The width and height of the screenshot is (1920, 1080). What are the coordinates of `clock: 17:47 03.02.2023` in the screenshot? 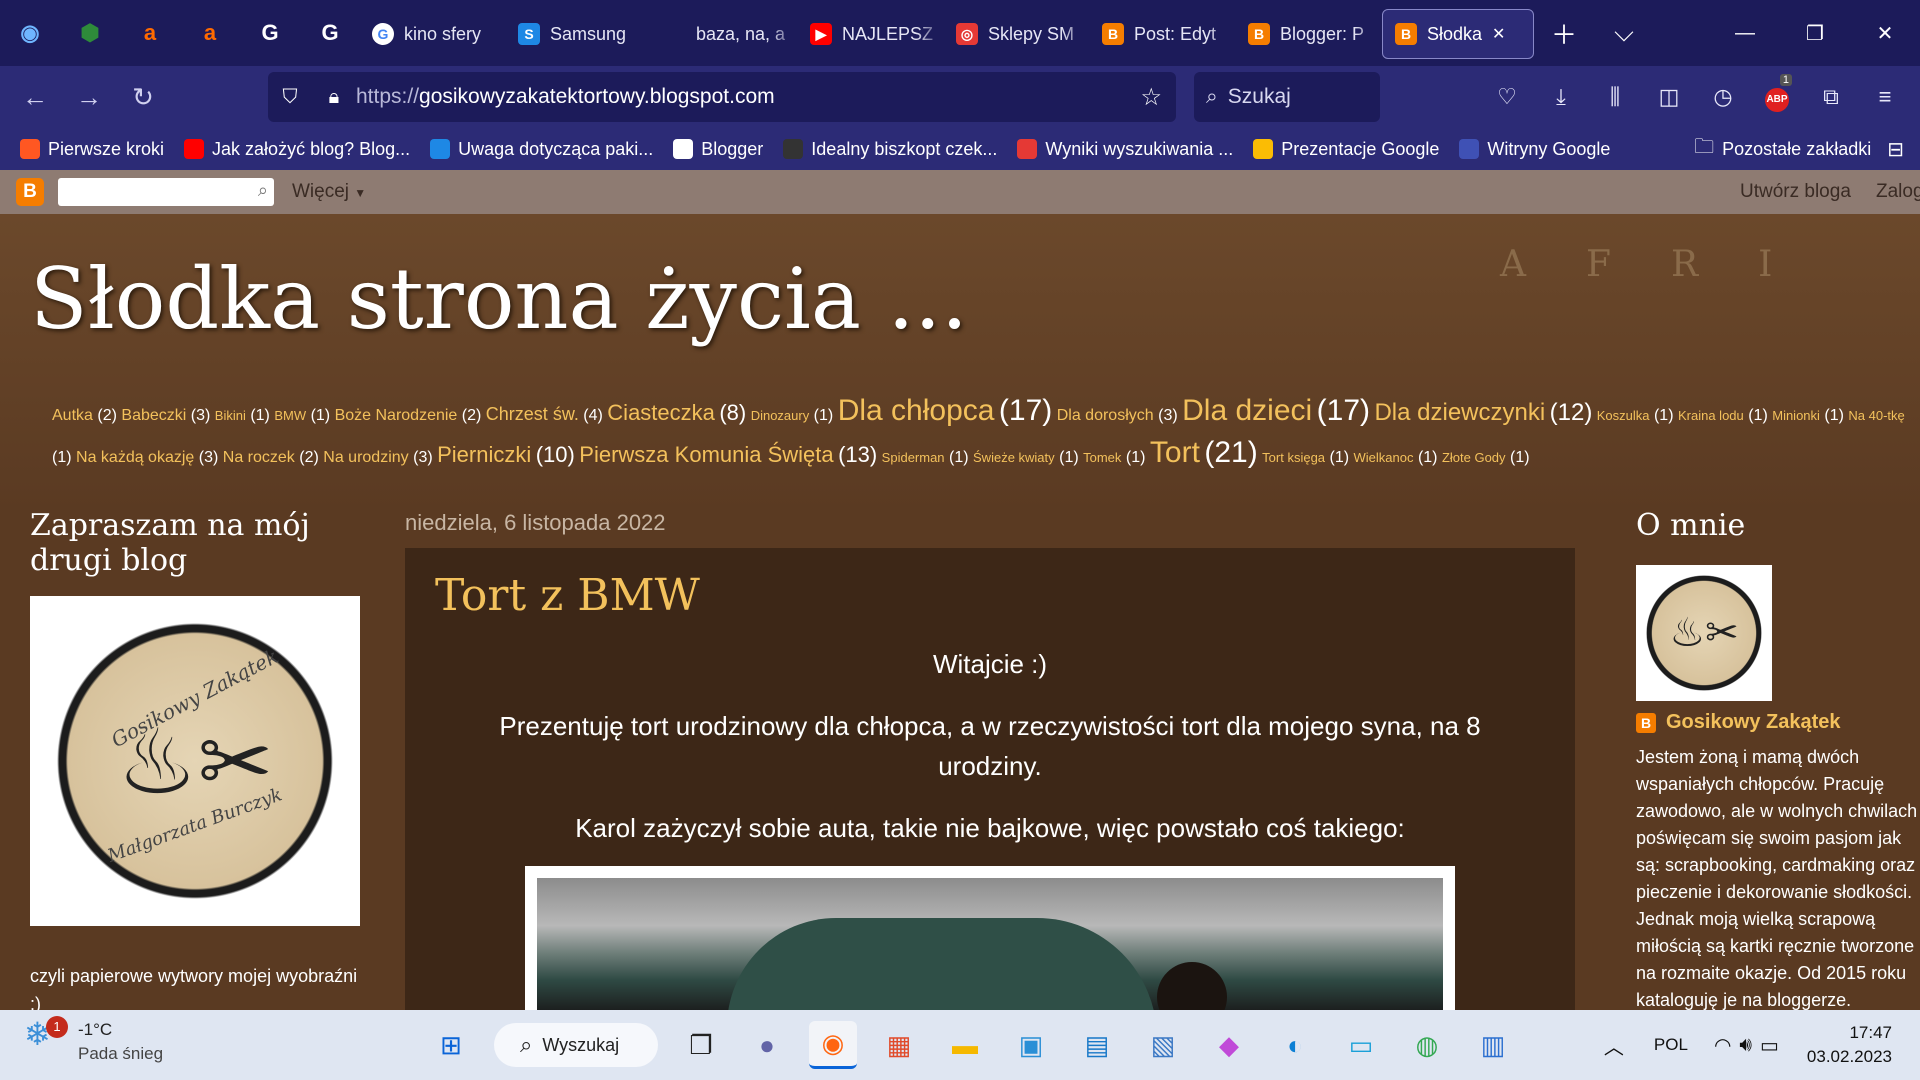 It's located at (1849, 1045).